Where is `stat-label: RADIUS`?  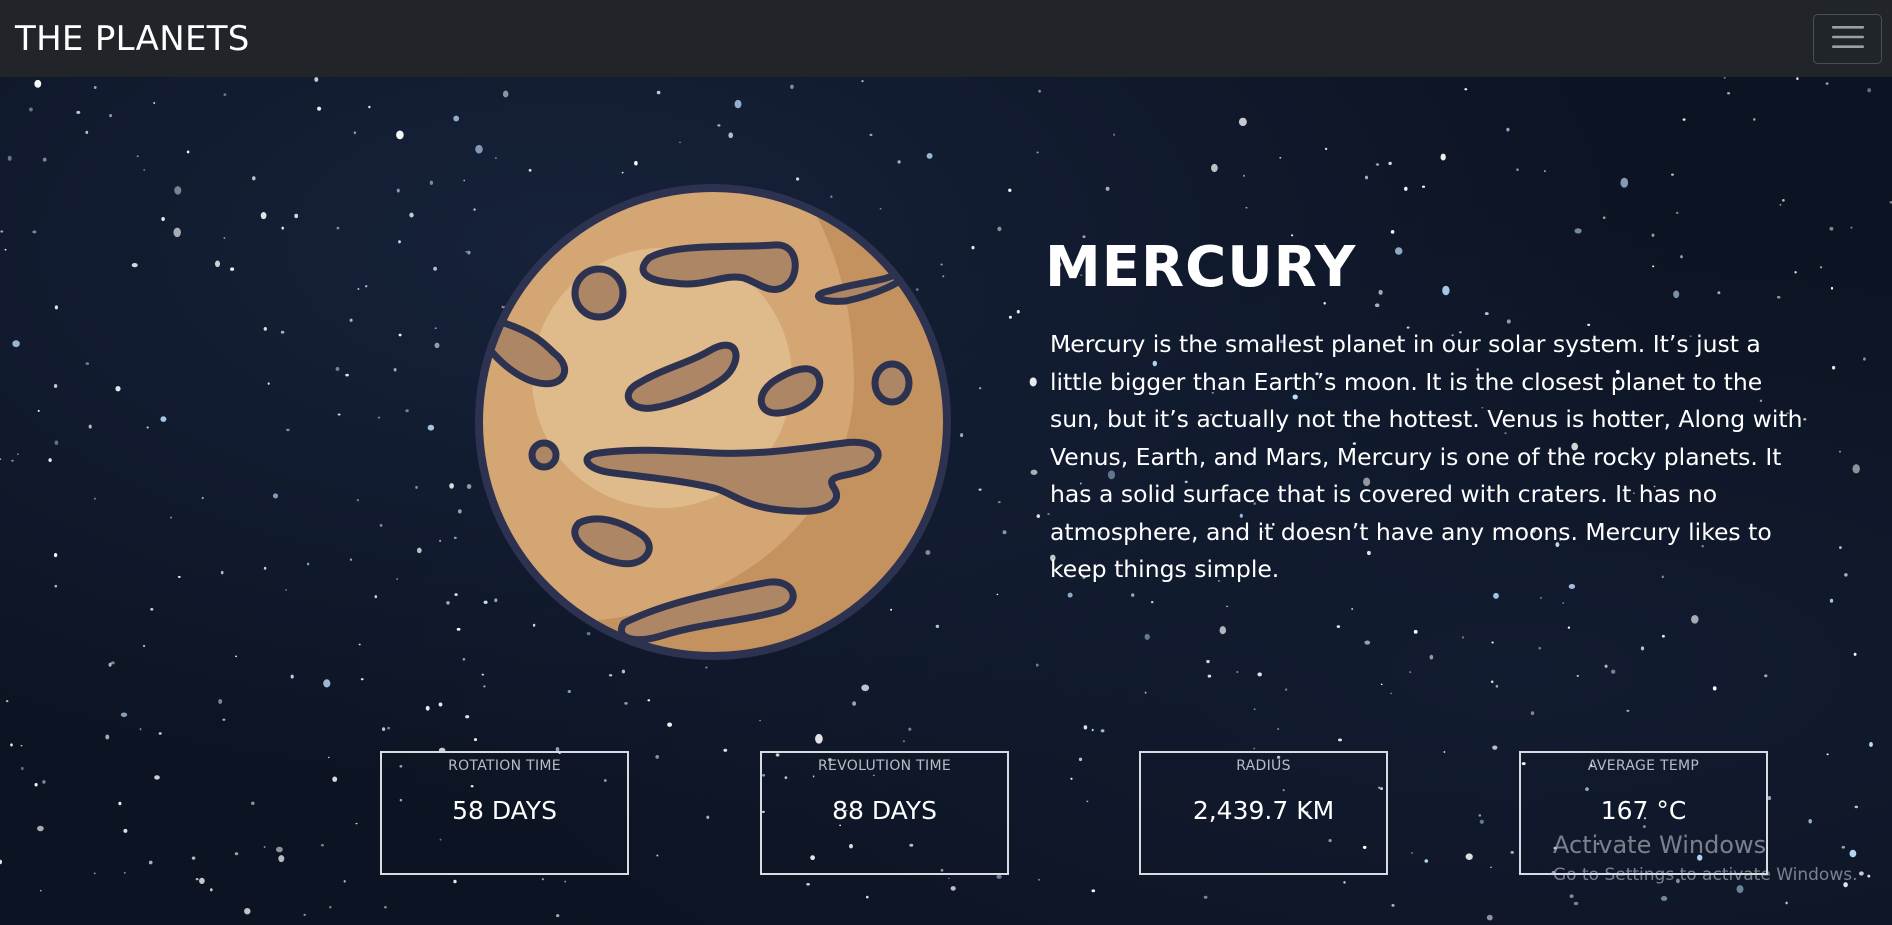 stat-label: RADIUS is located at coordinates (1263, 766).